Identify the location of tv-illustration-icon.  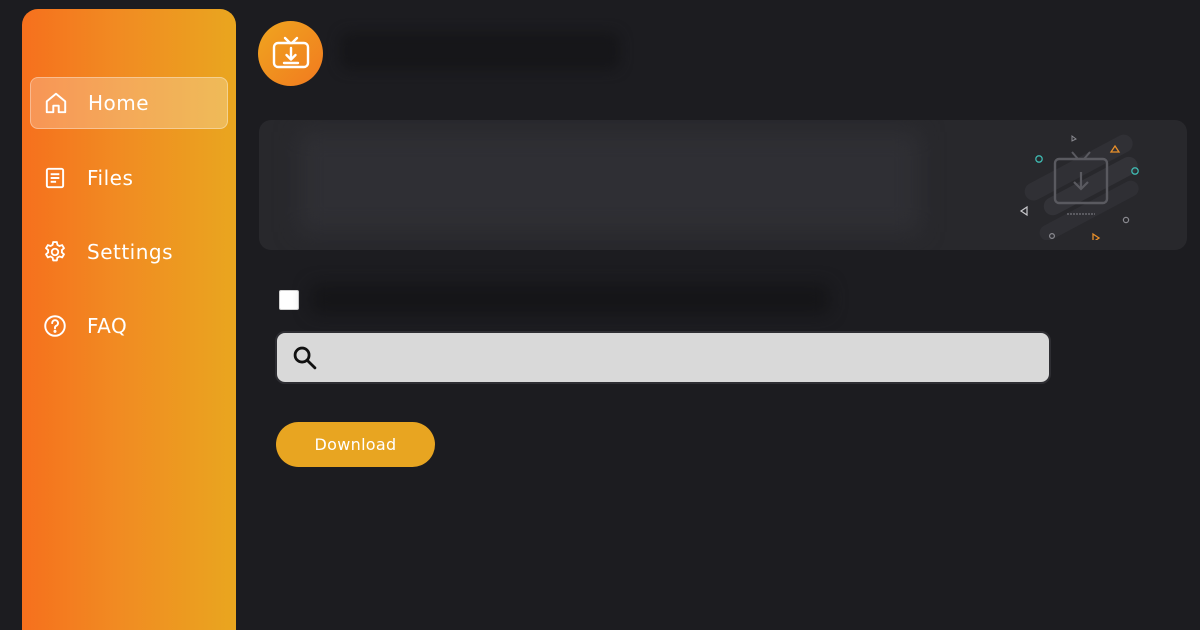
(1079, 187).